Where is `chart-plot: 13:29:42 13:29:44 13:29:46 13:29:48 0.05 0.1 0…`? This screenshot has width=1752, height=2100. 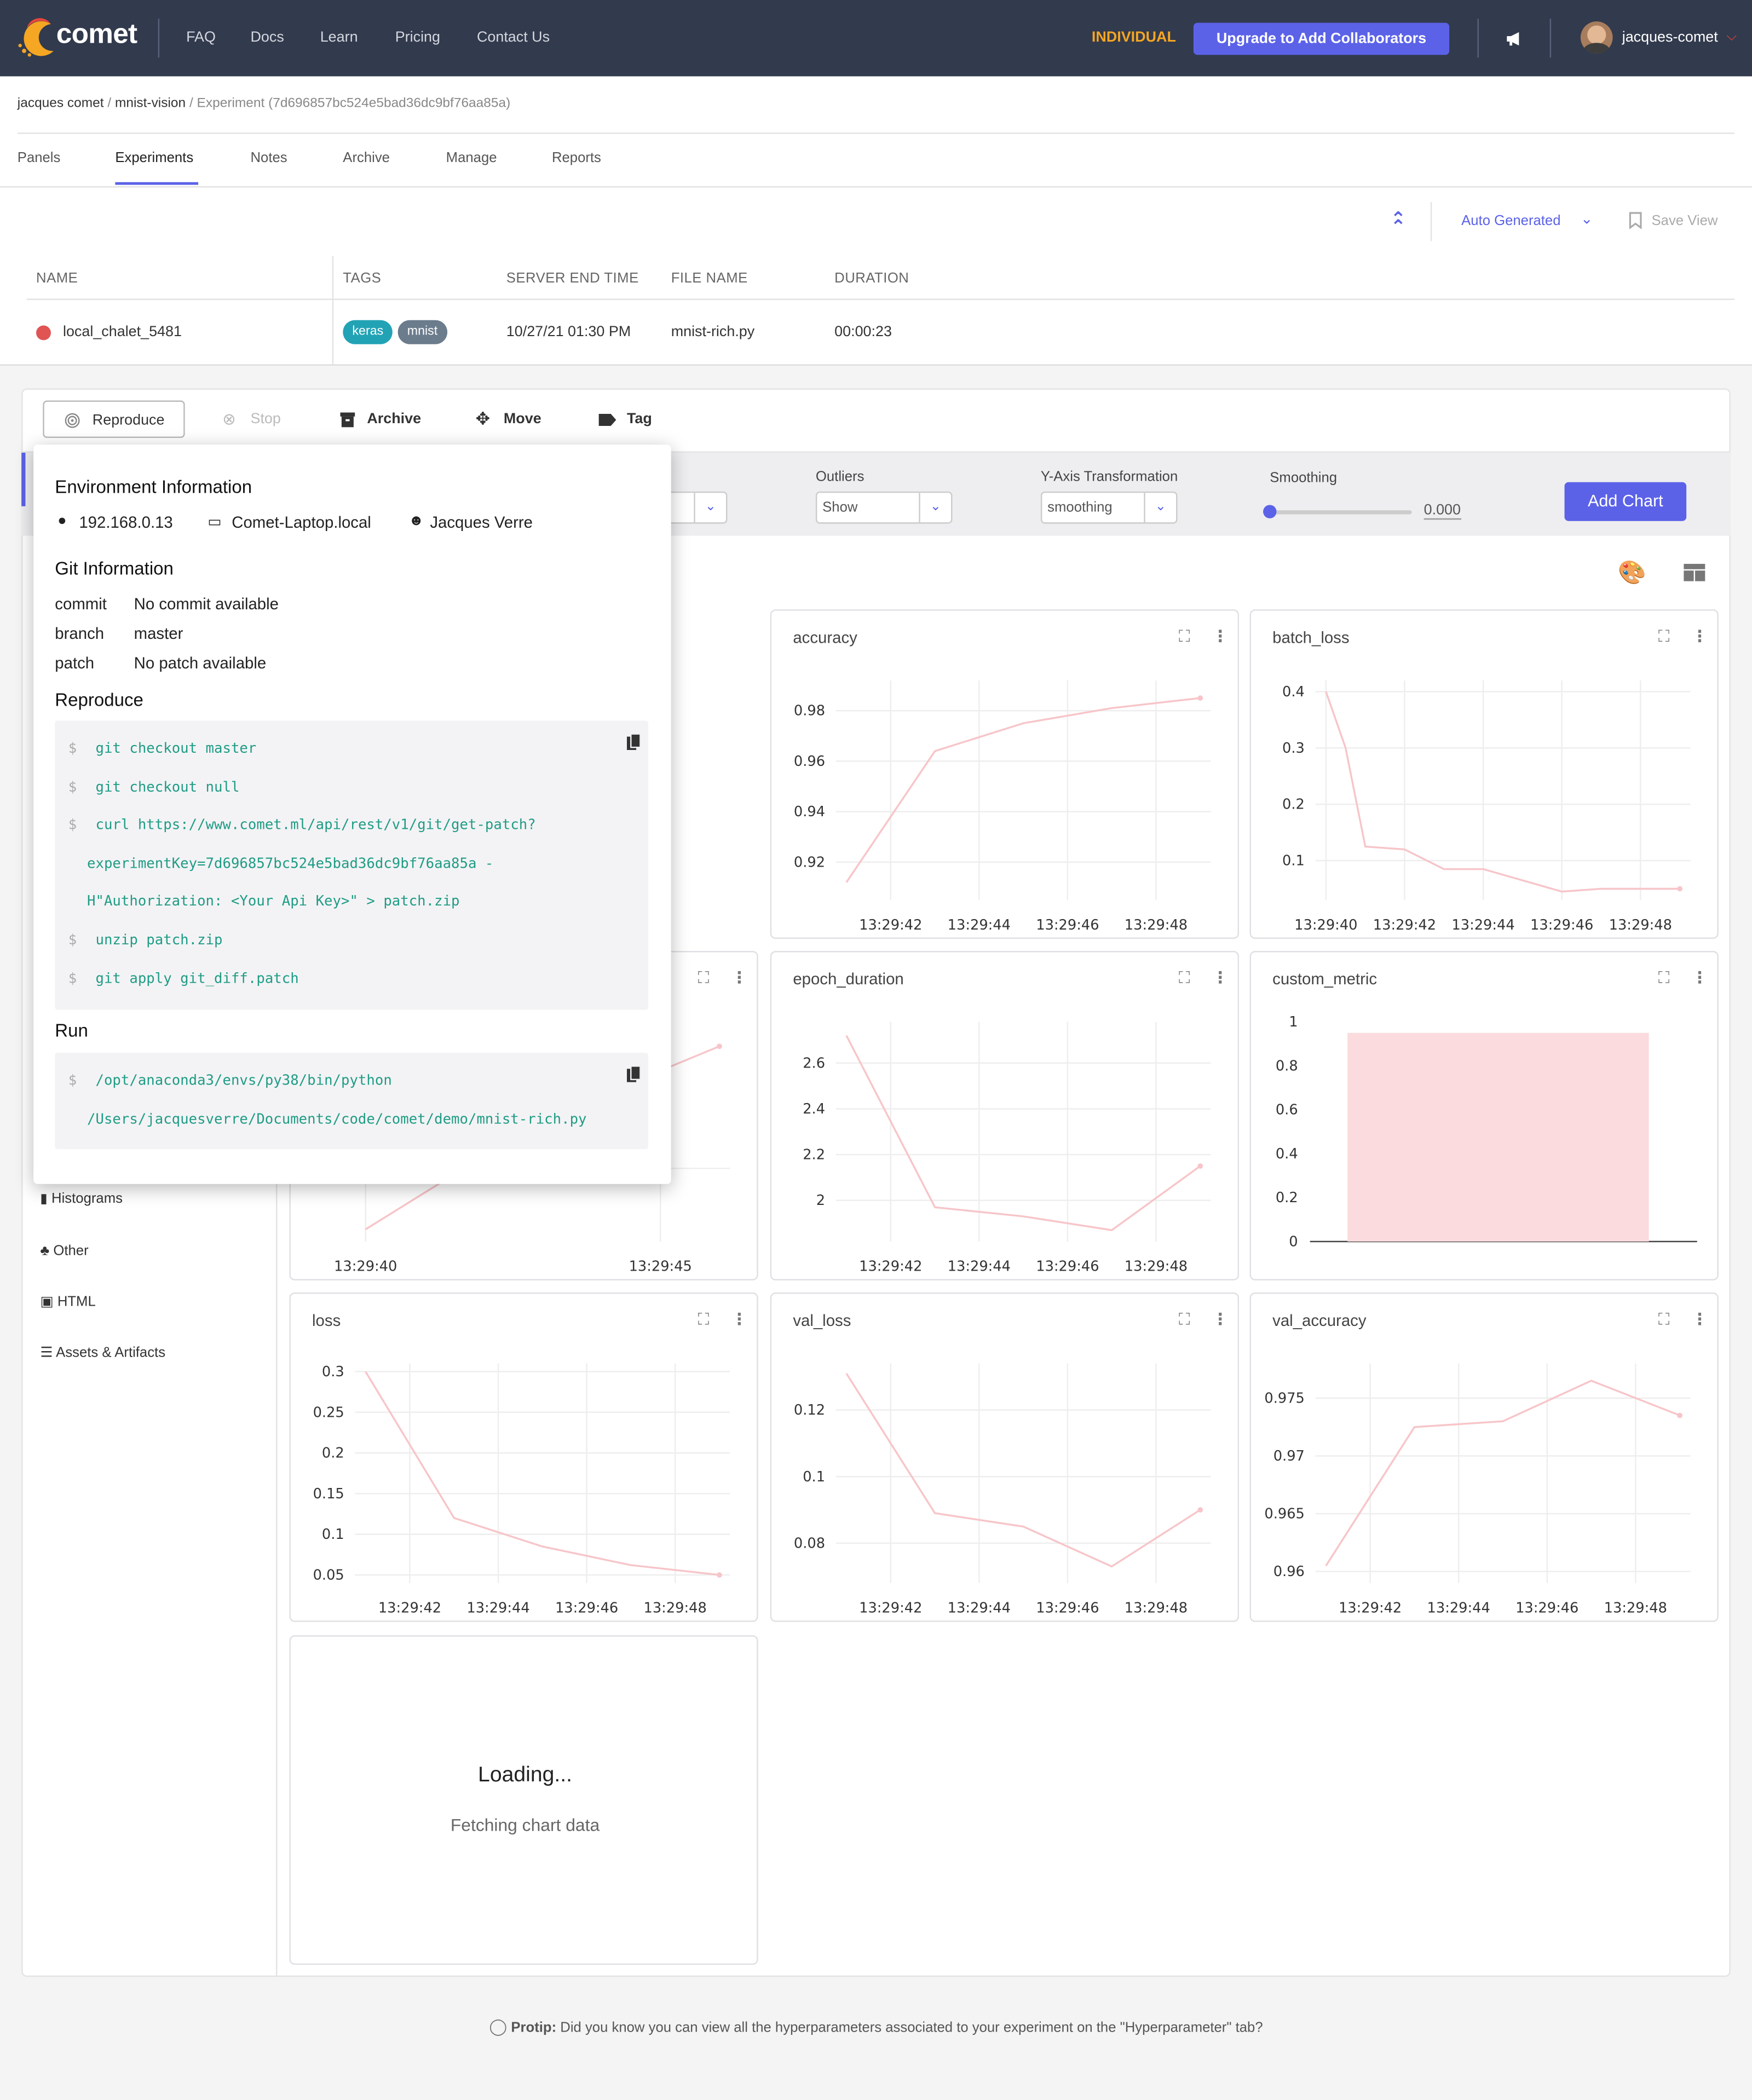
chart-plot: 13:29:42 13:29:44 13:29:46 13:29:48 0.05 0.1 0… is located at coordinates (521, 1490).